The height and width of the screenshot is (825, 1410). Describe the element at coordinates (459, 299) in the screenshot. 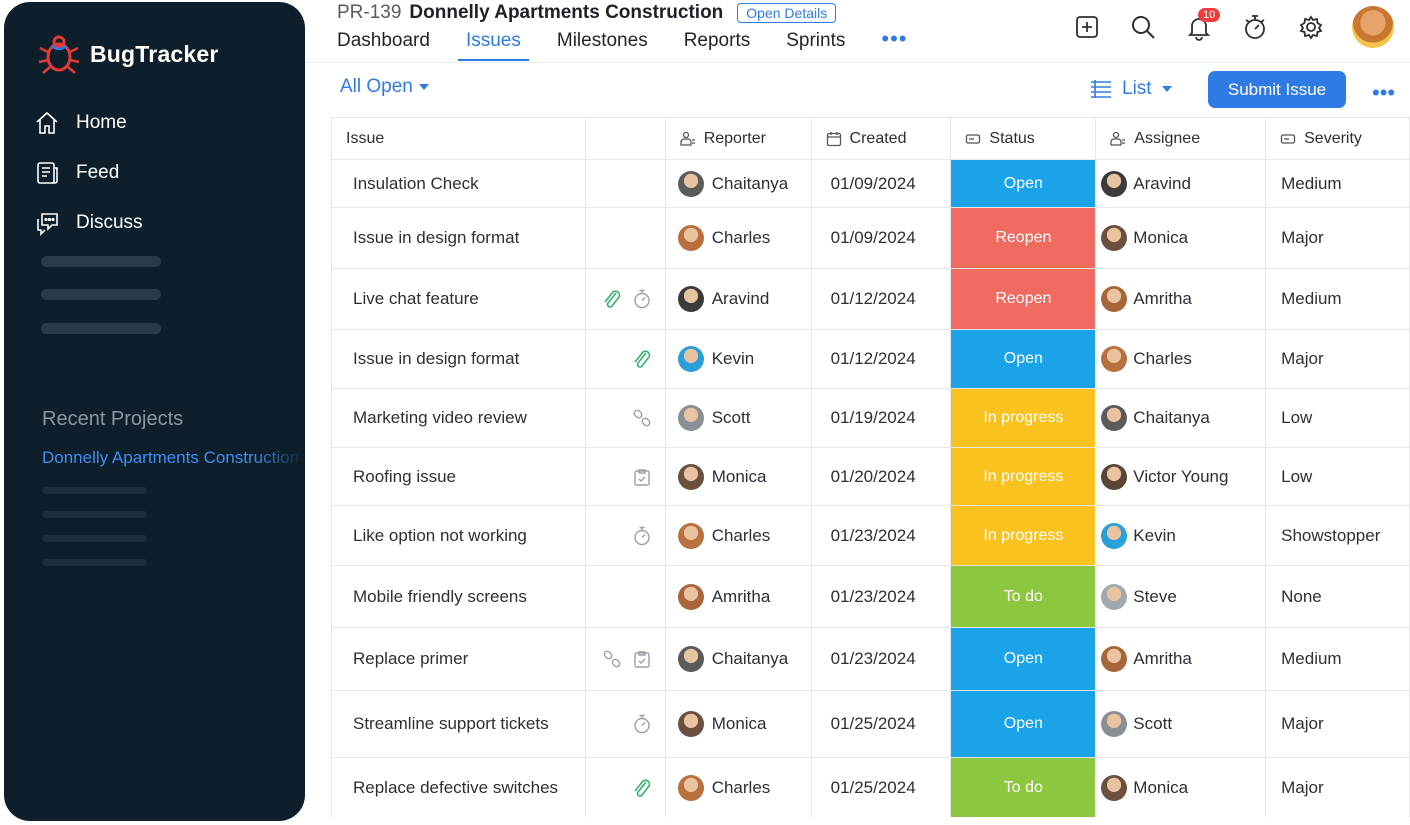

I see `issue-title-cell: Live chat feature` at that location.